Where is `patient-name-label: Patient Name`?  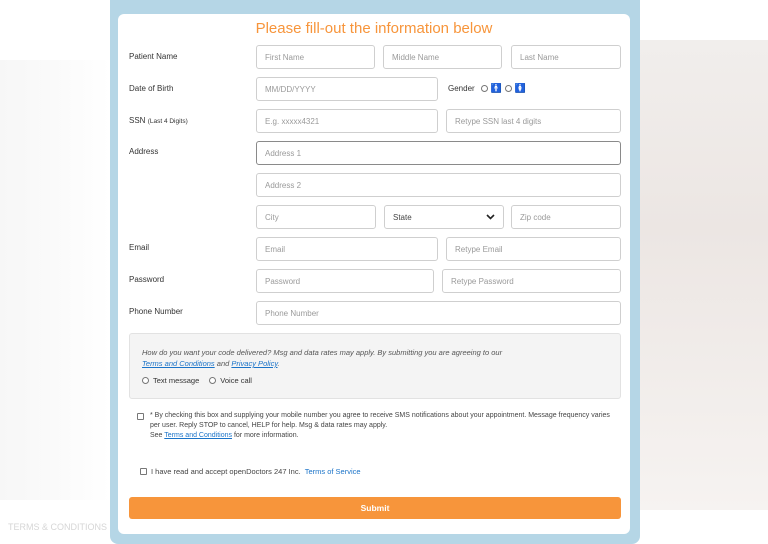
patient-name-label: Patient Name is located at coordinates (153, 56).